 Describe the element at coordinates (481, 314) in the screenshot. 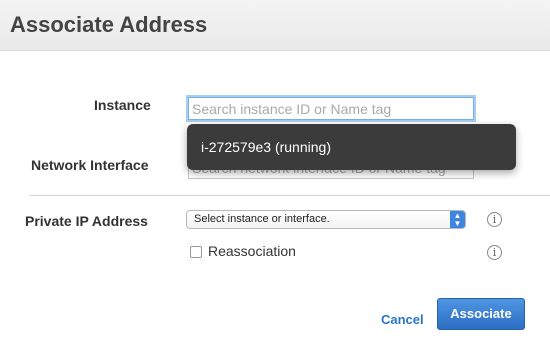

I see `associate-button: Associate` at that location.